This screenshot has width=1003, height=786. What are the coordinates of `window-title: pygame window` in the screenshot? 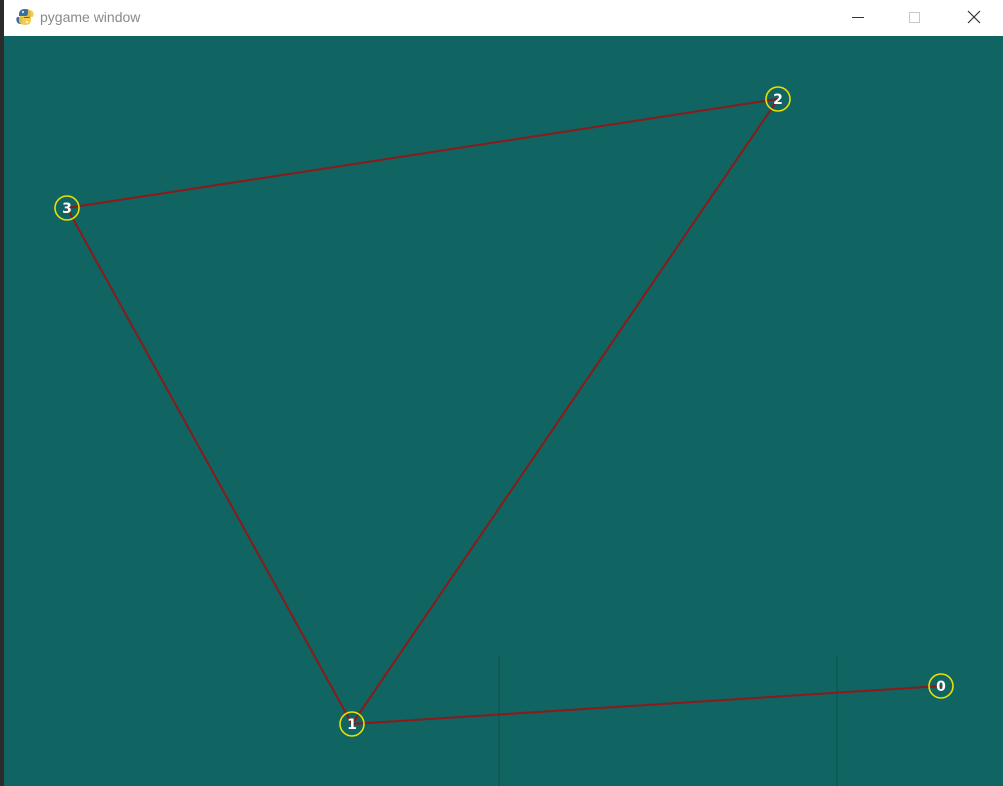 It's located at (90, 17).